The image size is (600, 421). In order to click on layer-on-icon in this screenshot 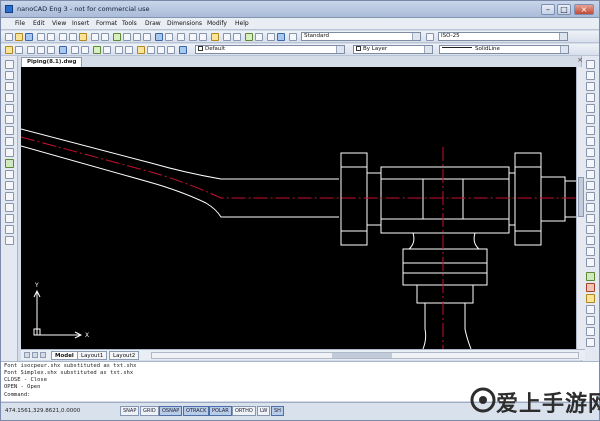, I will do `click(129, 50)`.